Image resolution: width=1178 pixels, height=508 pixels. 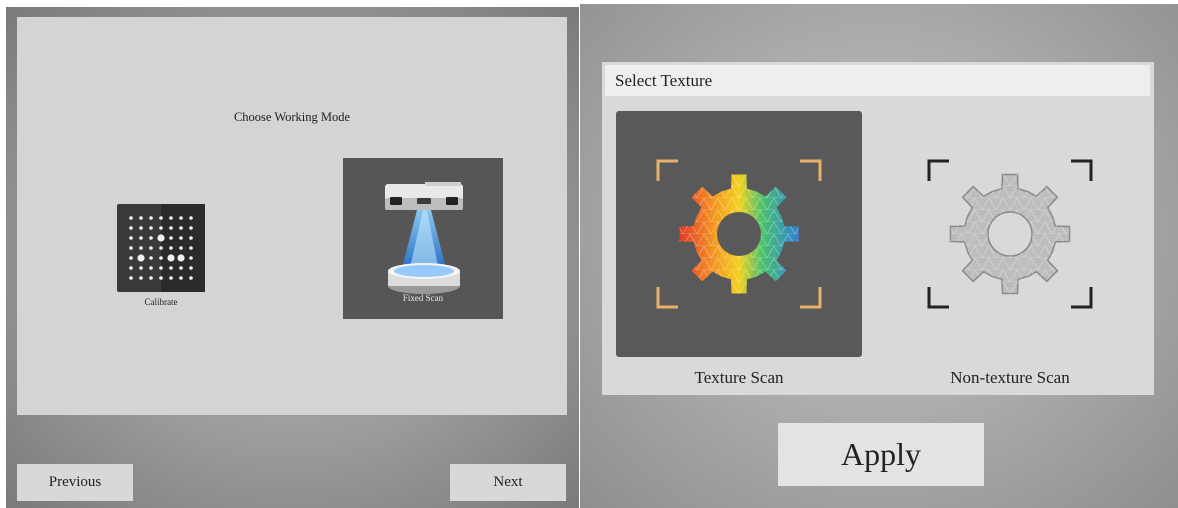 What do you see at coordinates (161, 302) in the screenshot?
I see `calibrate-label: Calibrate` at bounding box center [161, 302].